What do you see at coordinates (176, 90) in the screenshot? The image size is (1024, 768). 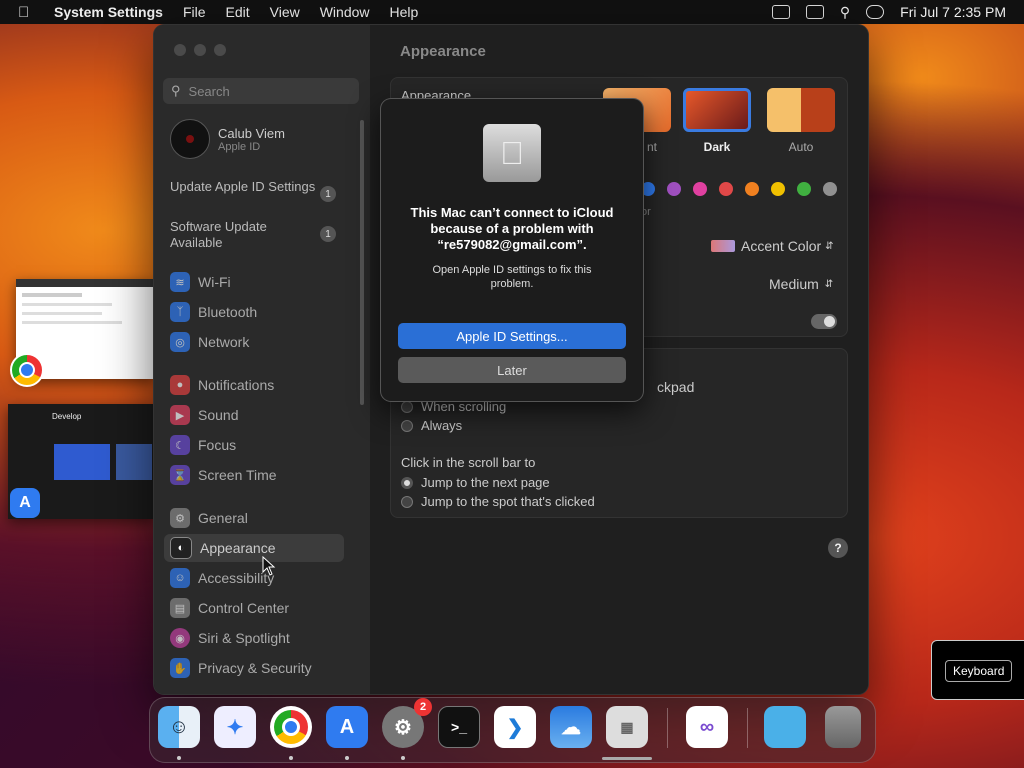 I see `search-icon: ⚲` at bounding box center [176, 90].